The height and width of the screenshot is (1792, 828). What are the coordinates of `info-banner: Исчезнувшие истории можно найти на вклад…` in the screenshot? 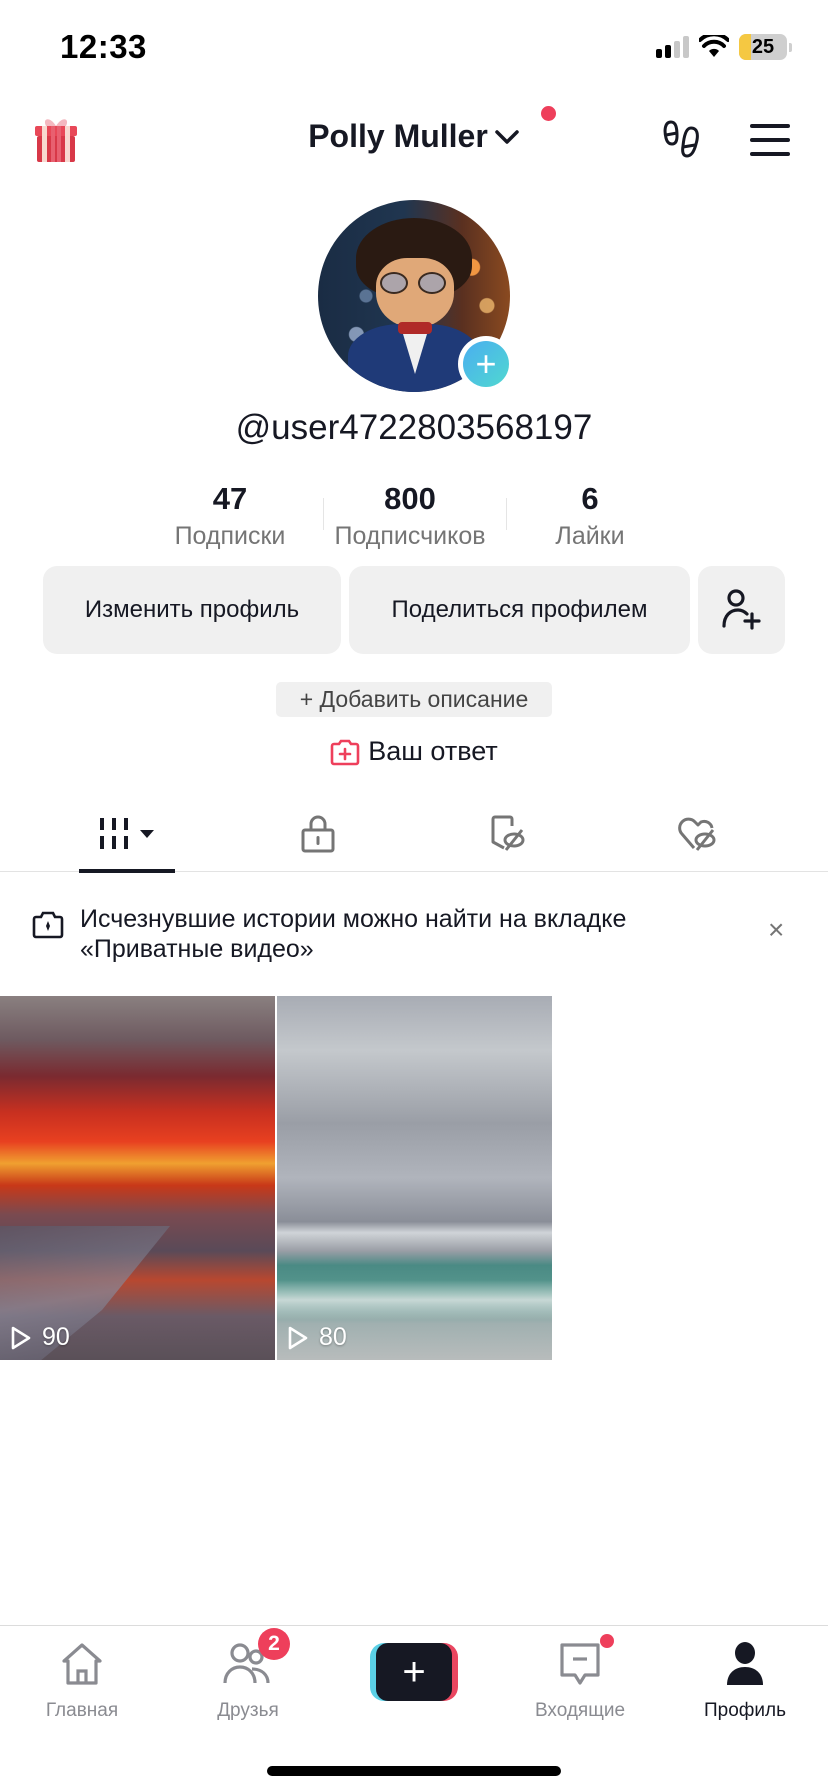 It's located at (414, 939).